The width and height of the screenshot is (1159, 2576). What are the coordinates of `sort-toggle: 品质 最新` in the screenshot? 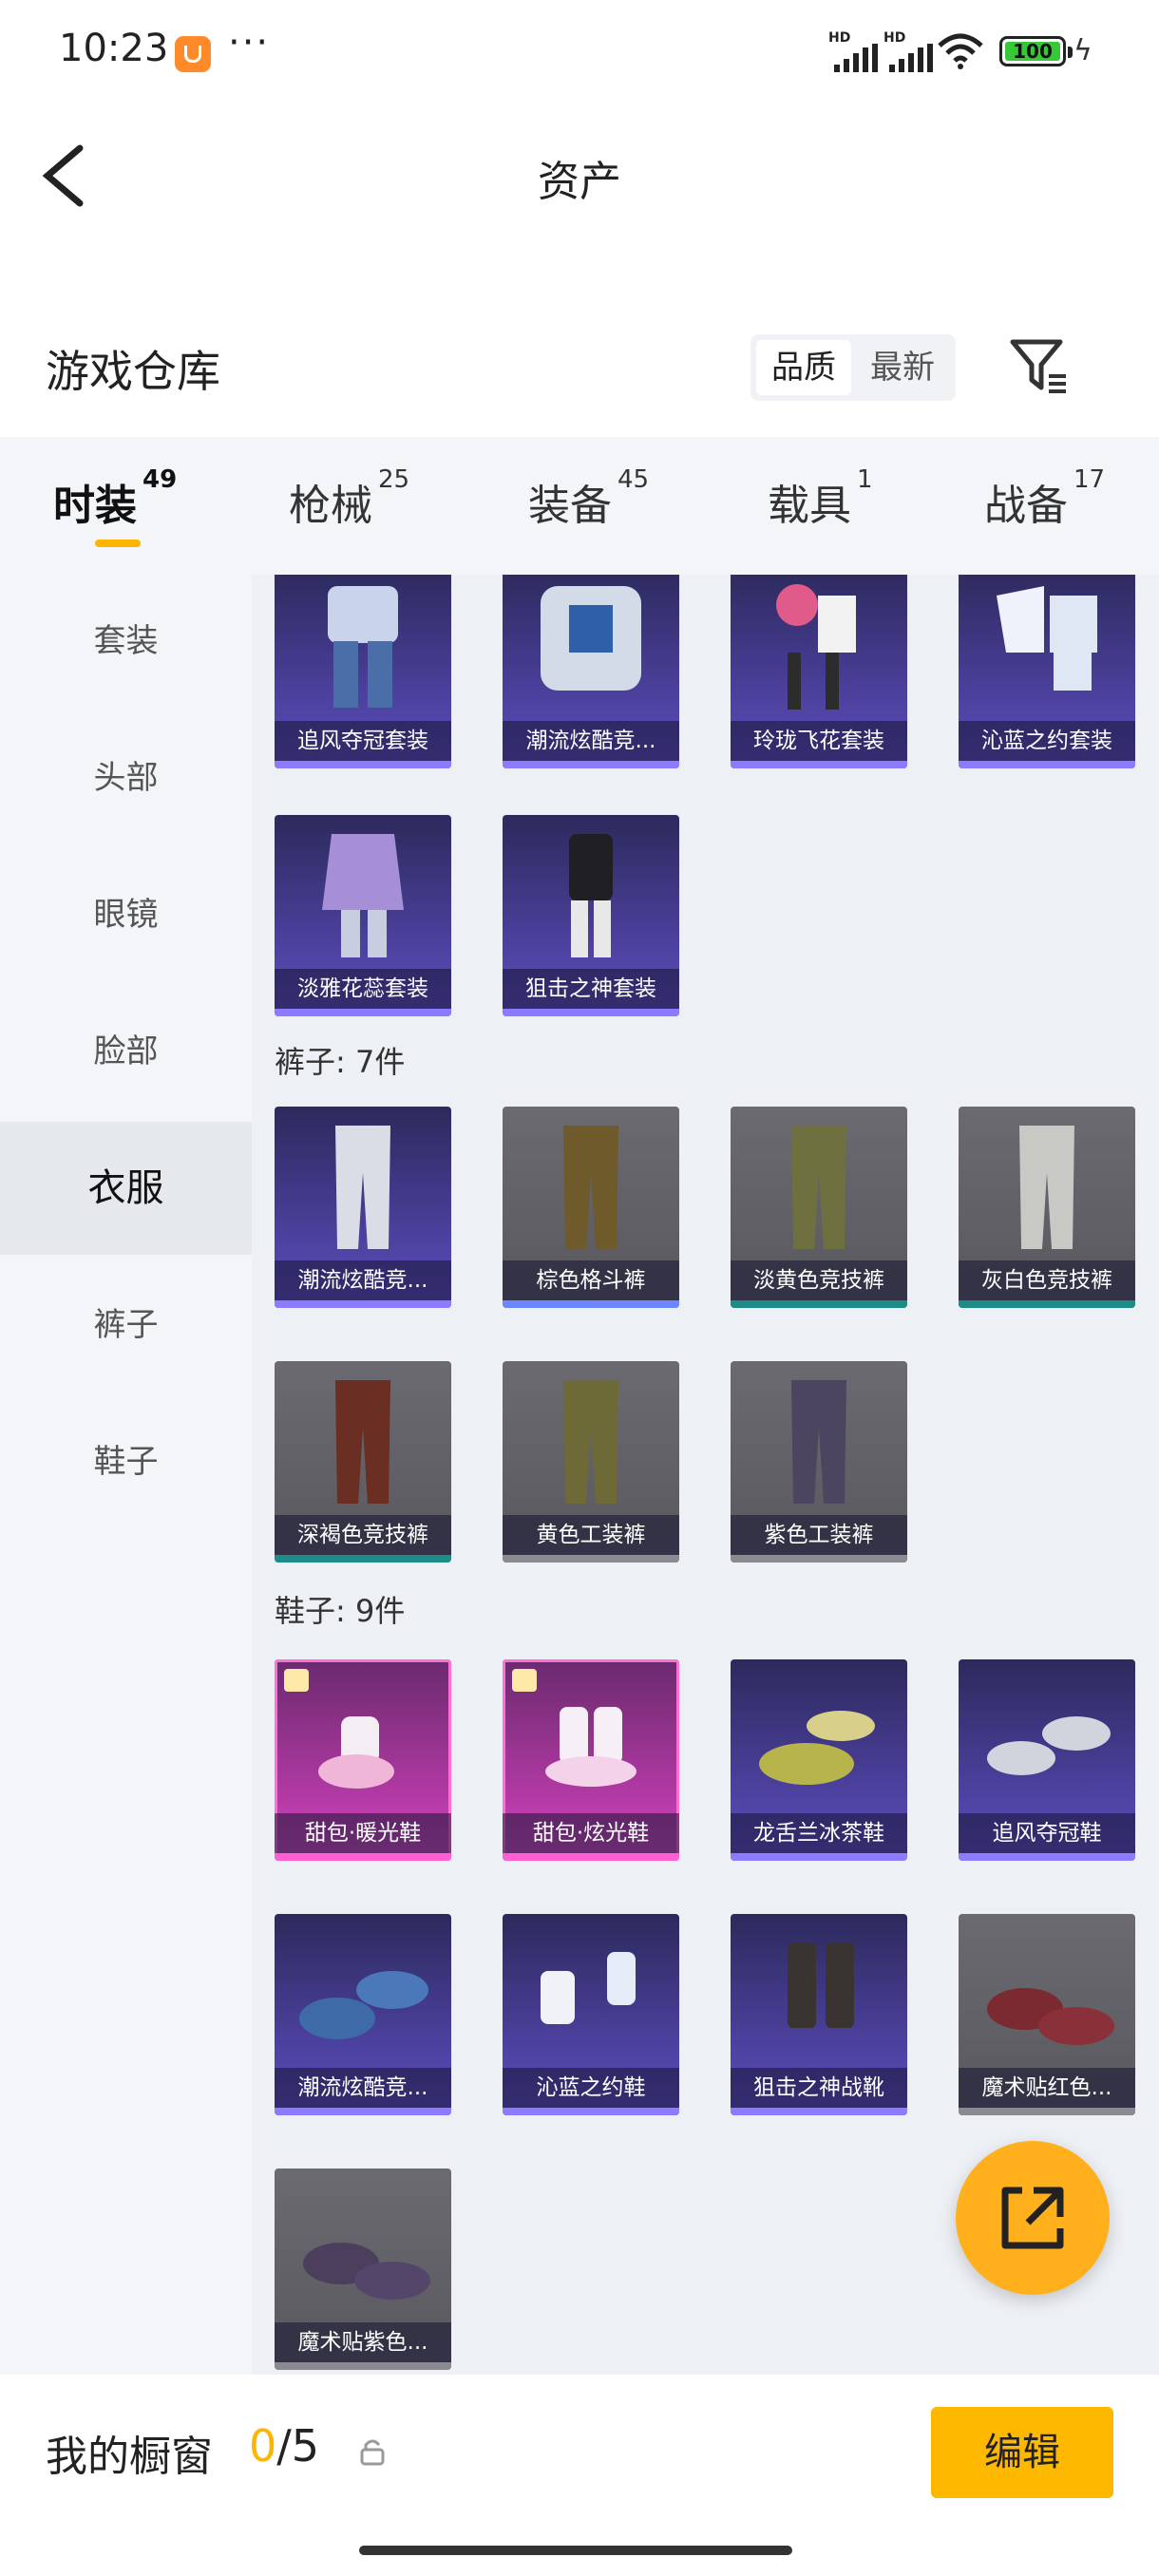 It's located at (853, 367).